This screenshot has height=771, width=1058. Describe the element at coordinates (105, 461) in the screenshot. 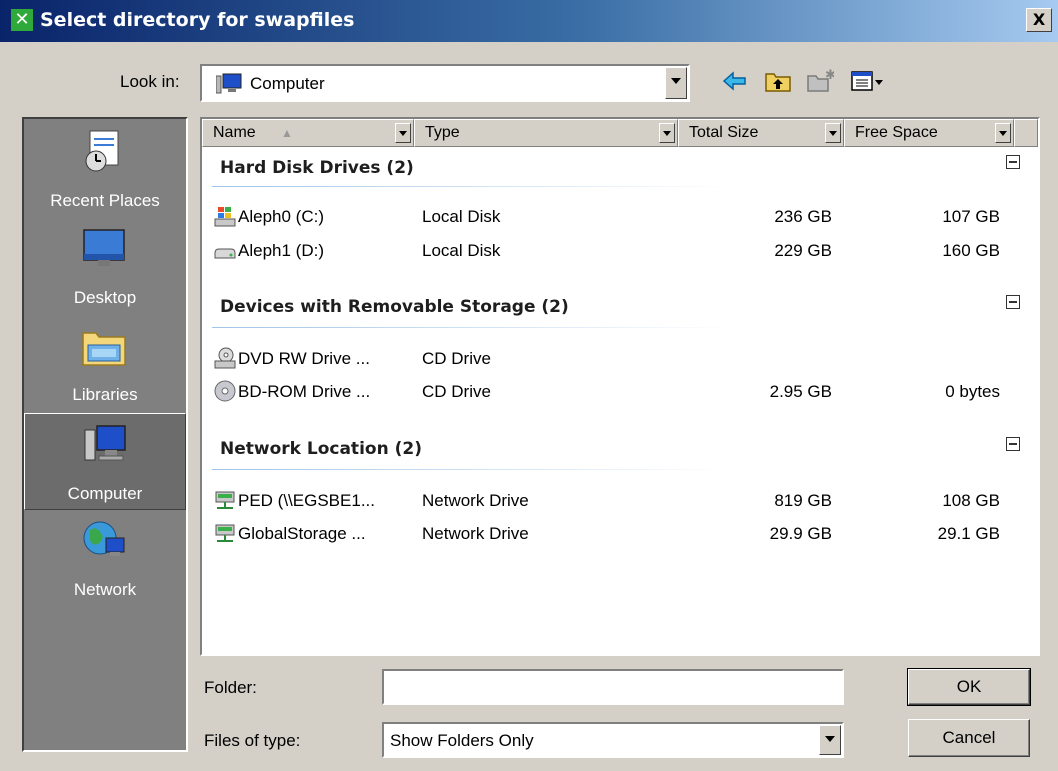

I see `place-computer: Computer` at that location.